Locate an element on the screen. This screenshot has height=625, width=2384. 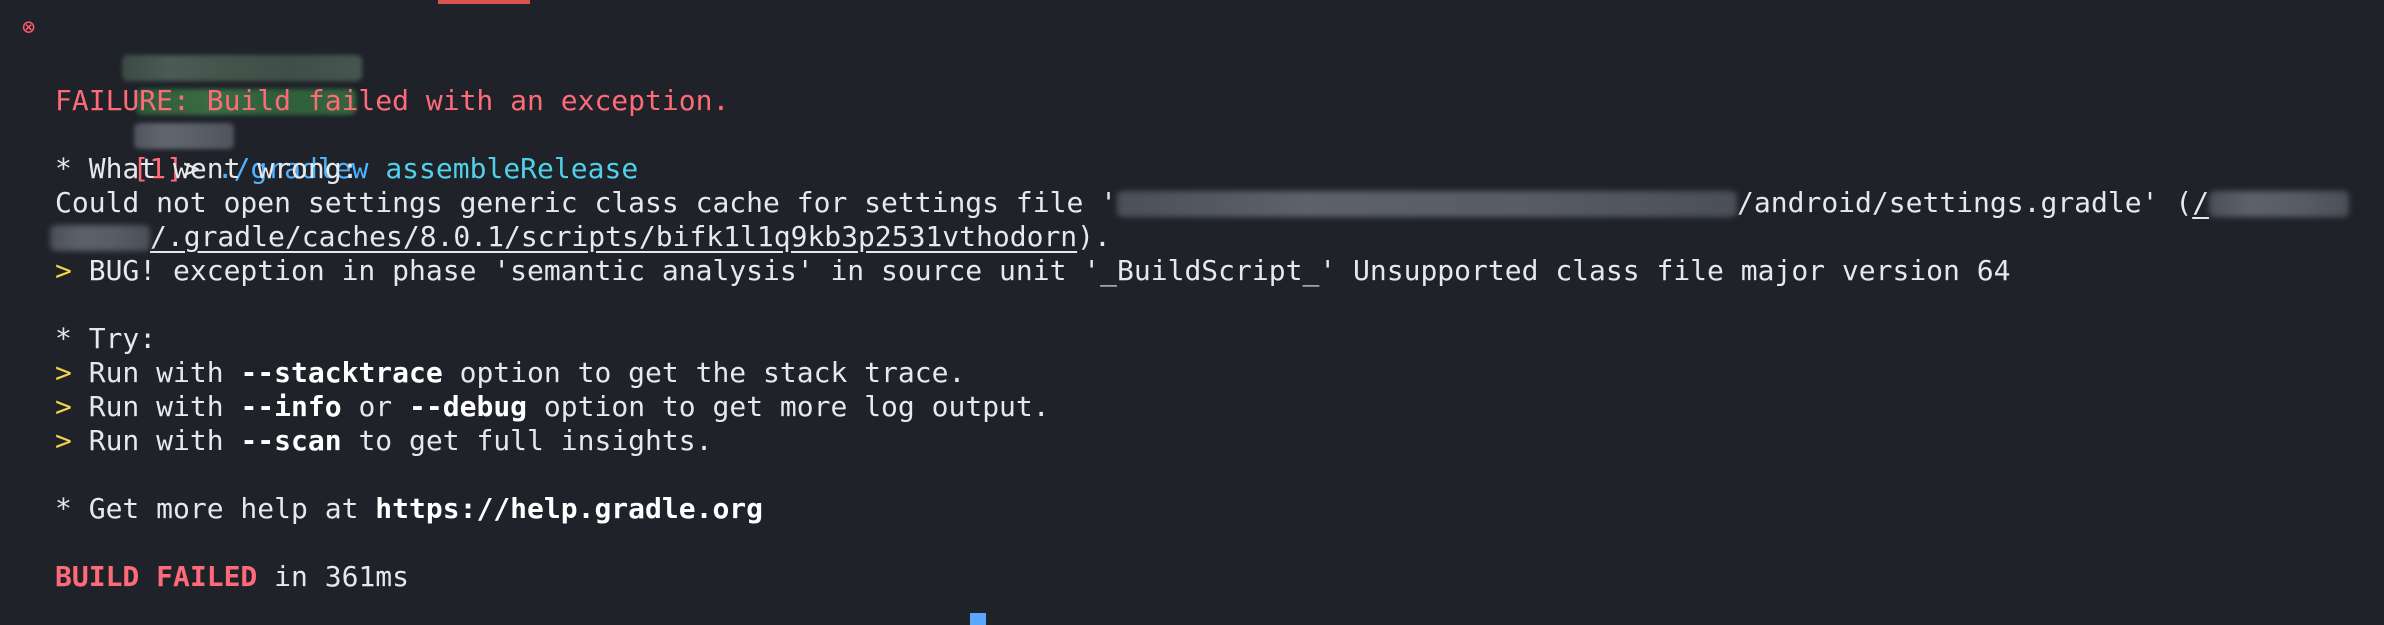
try-flag: --info is located at coordinates (291, 406).